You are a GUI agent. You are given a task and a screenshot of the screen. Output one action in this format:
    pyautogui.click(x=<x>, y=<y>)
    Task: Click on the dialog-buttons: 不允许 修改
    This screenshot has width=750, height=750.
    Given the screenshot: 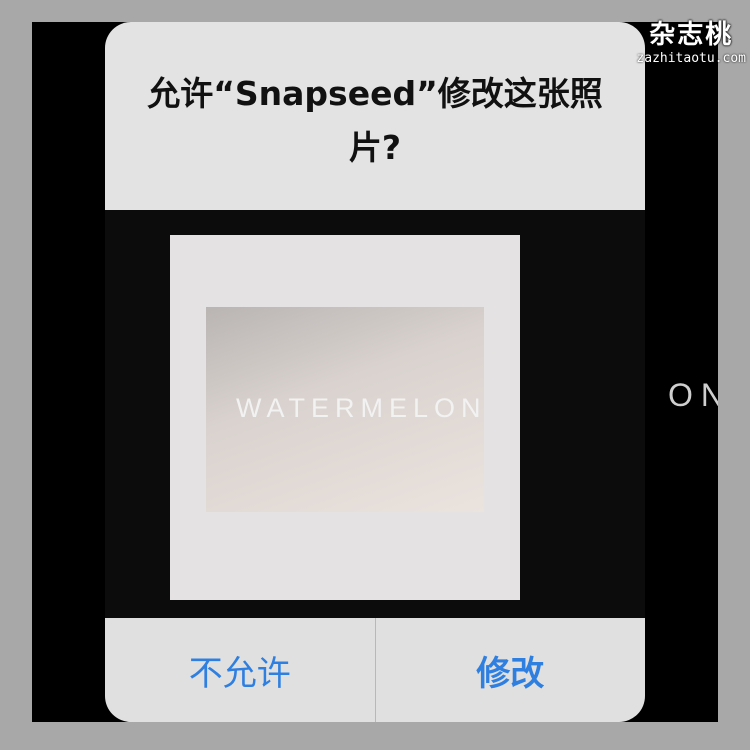 What is the action you would take?
    pyautogui.click(x=375, y=670)
    